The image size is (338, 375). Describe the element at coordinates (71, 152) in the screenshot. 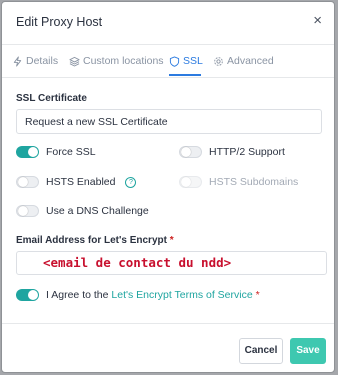

I see `force-ssl-label: Force SSL` at that location.